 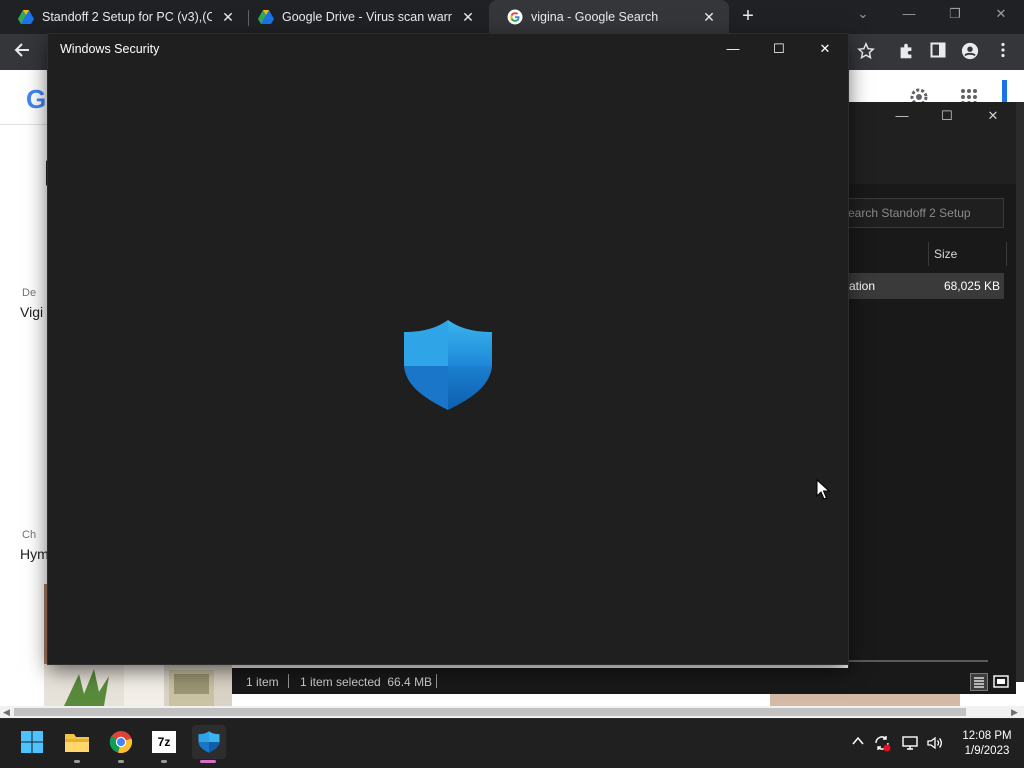 I want to click on extensions-puzzle-icon, so click(x=906, y=52).